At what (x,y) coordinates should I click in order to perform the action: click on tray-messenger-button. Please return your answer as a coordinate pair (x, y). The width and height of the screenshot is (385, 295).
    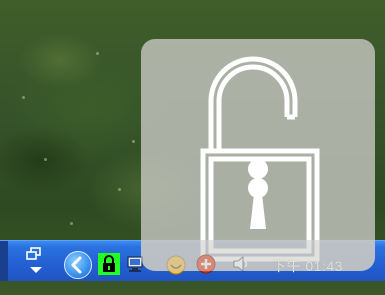
    Looking at the image, I should click on (176, 264).